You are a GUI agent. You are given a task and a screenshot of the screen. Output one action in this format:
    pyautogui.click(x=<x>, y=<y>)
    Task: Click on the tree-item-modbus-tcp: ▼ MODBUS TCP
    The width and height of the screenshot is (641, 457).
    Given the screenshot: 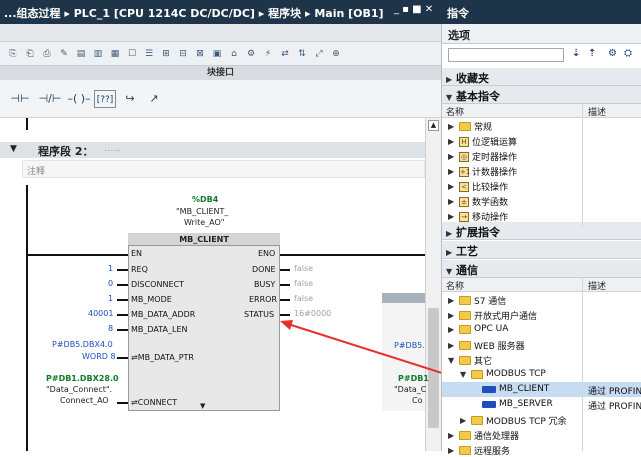 What is the action you would take?
    pyautogui.click(x=503, y=374)
    